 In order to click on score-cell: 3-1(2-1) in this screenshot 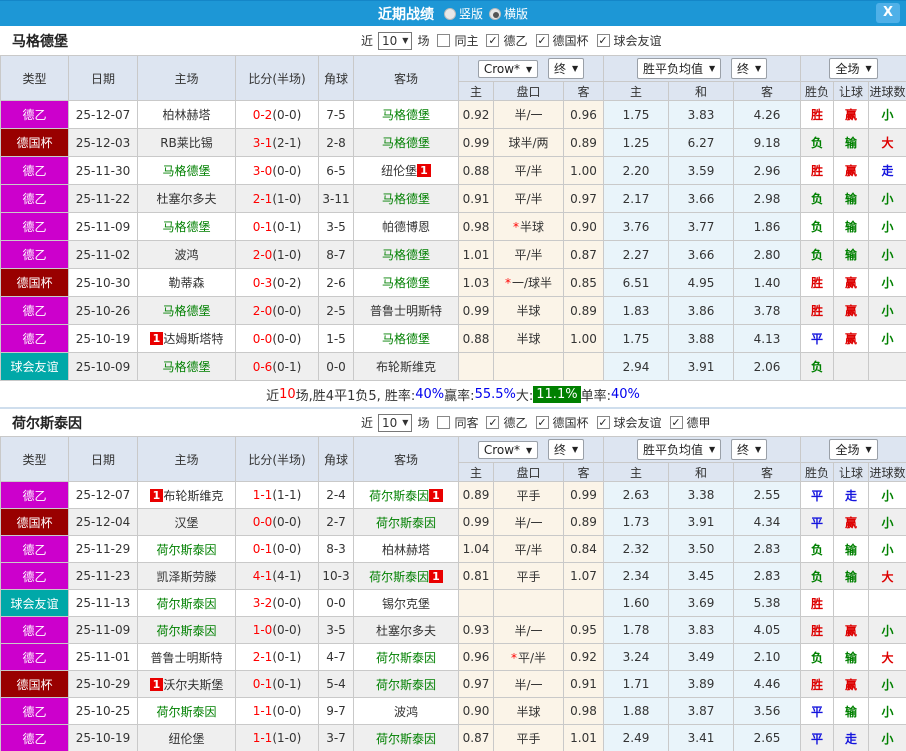, I will do `click(277, 142)`.